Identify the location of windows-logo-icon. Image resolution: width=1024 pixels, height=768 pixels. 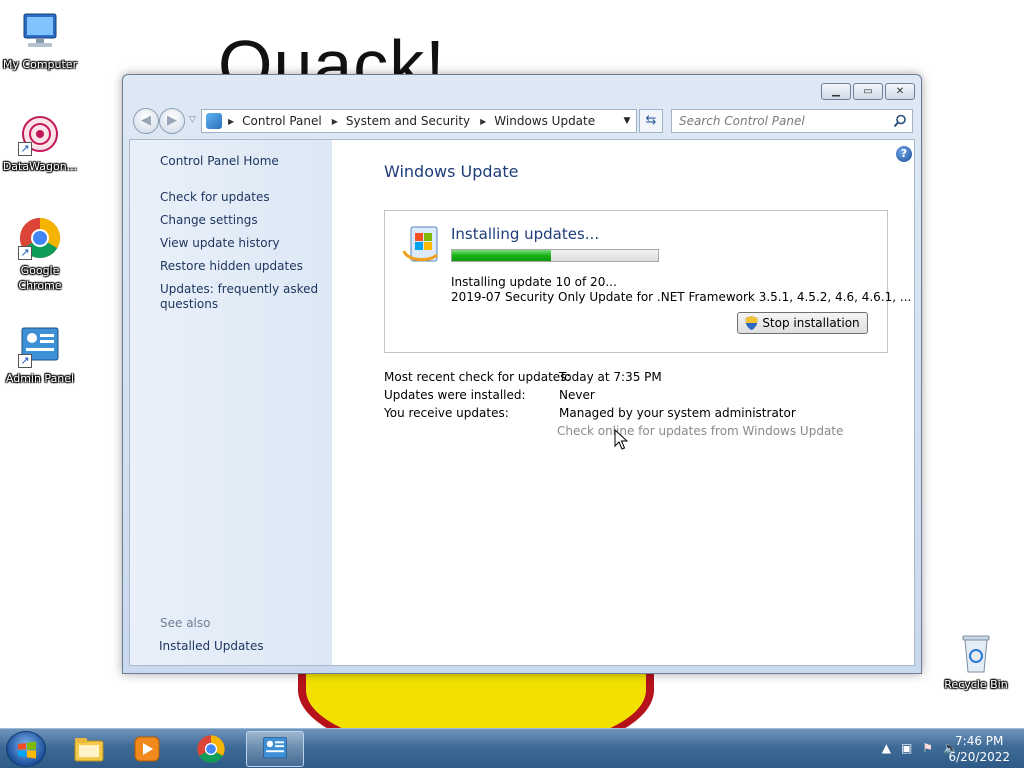
(27, 750).